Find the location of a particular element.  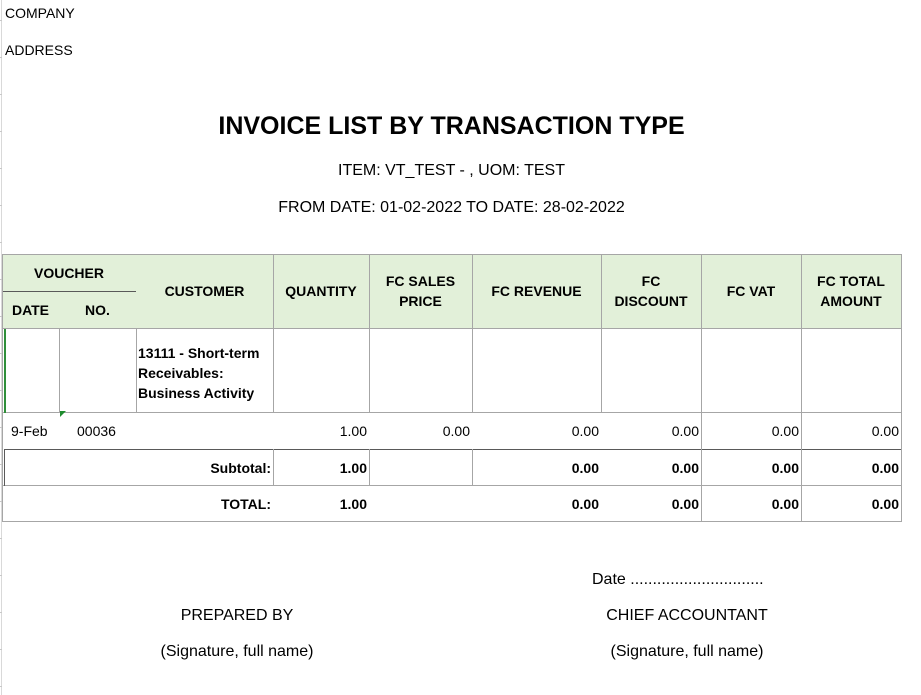

subtotal-label: Subtotal: is located at coordinates (240, 467).